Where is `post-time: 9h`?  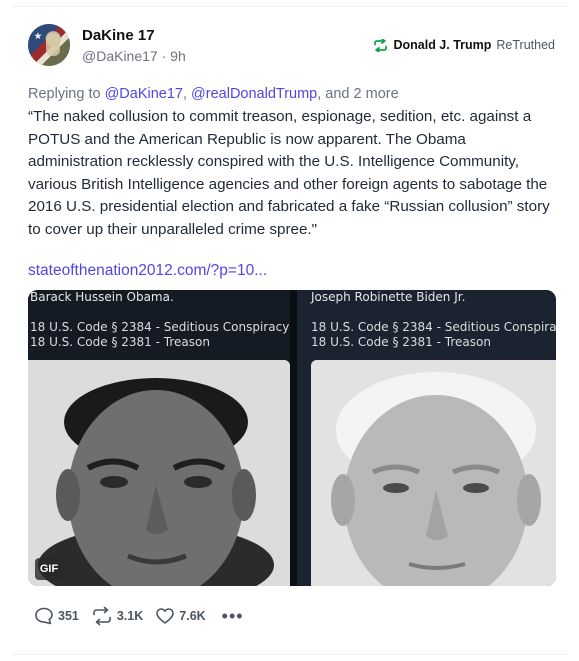 post-time: 9h is located at coordinates (178, 56).